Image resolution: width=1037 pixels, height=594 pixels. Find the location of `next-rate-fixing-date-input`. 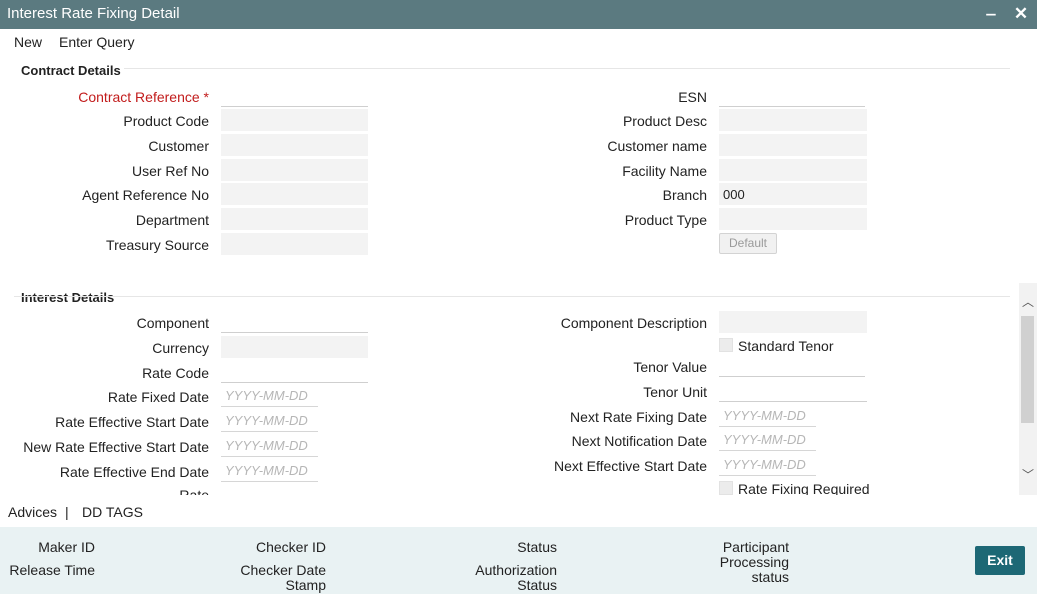

next-rate-fixing-date-input is located at coordinates (767, 416).